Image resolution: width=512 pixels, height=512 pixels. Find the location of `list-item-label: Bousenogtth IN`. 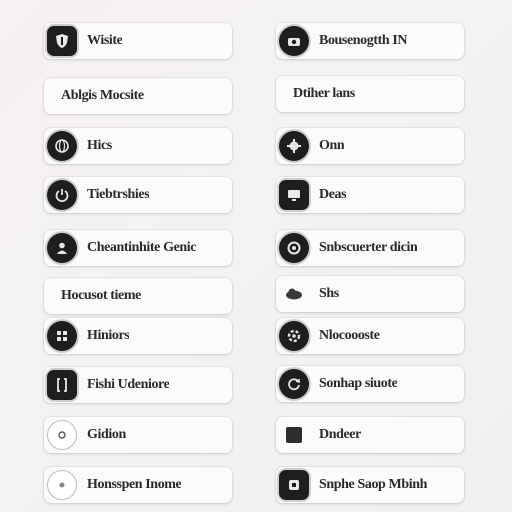

list-item-label: Bousenogtth IN is located at coordinates (363, 40).